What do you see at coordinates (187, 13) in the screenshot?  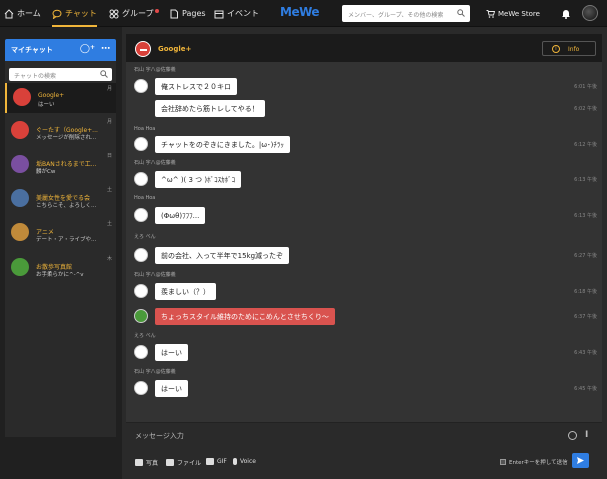 I see `nav-pages: Pages` at bounding box center [187, 13].